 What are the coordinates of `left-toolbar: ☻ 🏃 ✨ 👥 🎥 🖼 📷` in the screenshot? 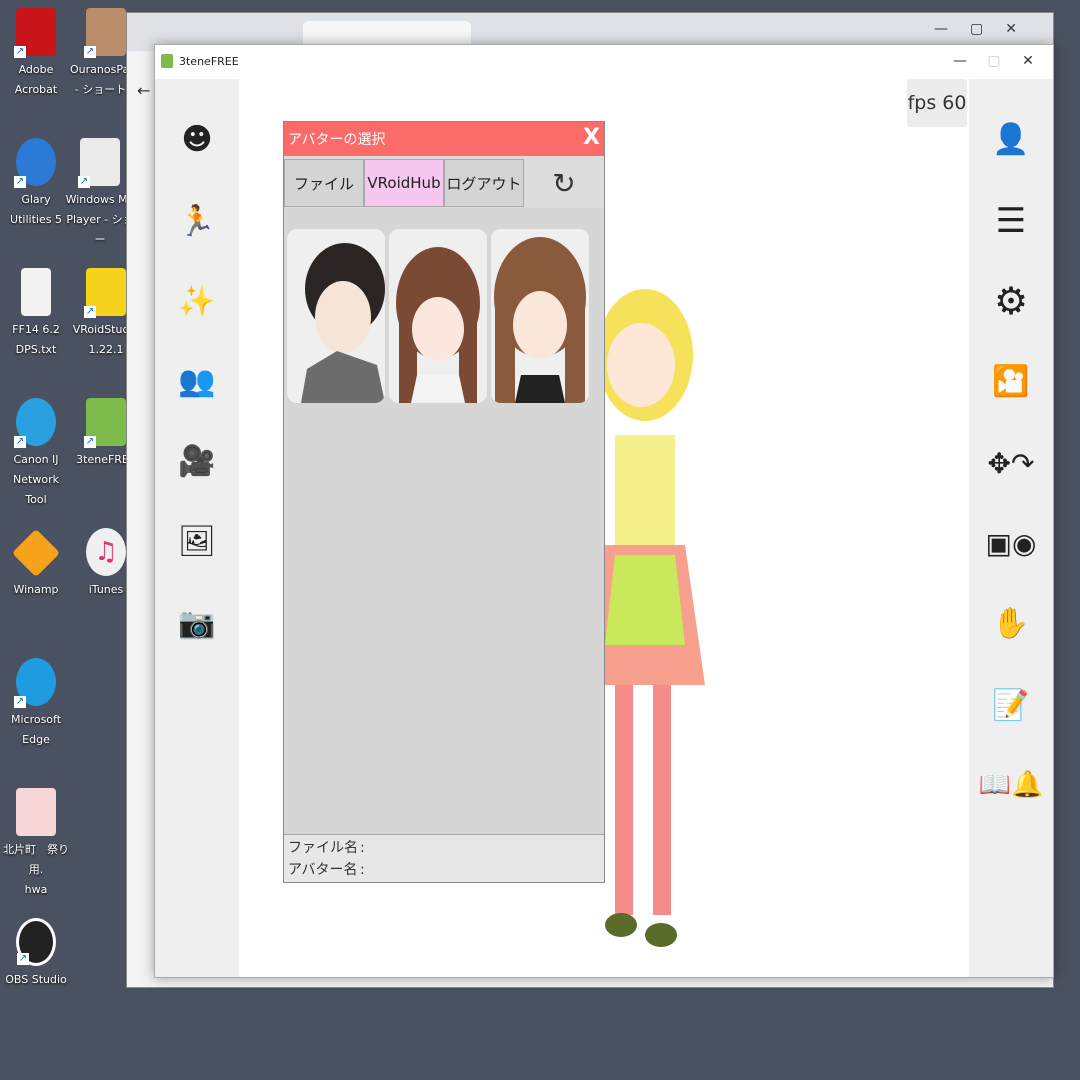 It's located at (197, 528).